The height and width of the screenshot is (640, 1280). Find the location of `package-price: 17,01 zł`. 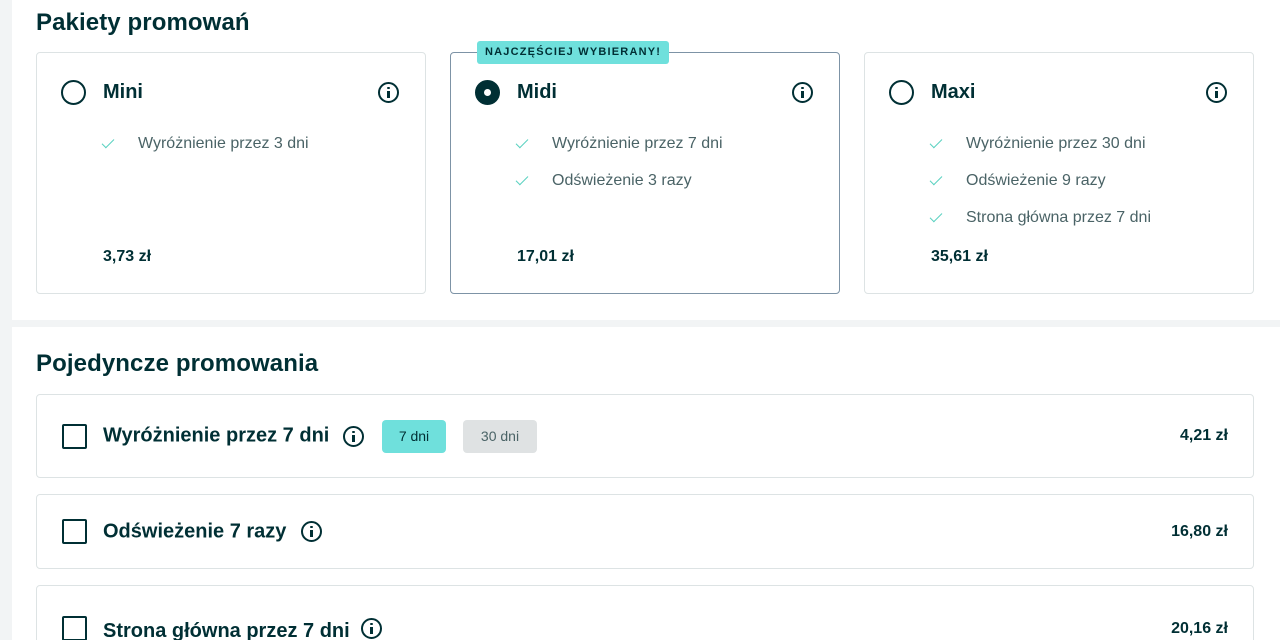

package-price: 17,01 zł is located at coordinates (545, 256).